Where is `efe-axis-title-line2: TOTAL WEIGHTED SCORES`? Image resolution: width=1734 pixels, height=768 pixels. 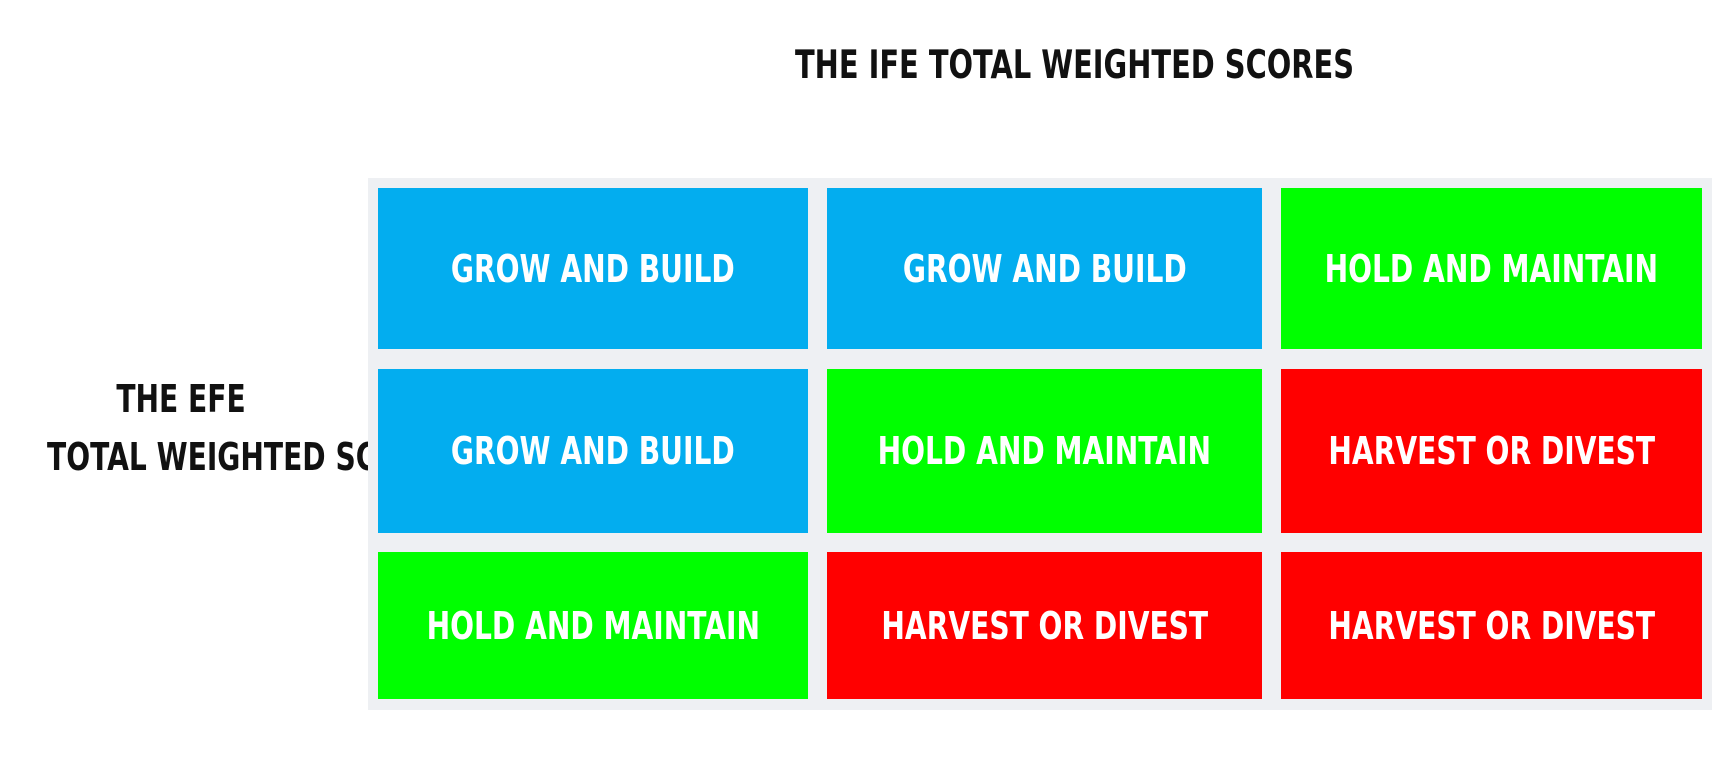 efe-axis-title-line2: TOTAL WEIGHTED SCORES is located at coordinates (254, 457).